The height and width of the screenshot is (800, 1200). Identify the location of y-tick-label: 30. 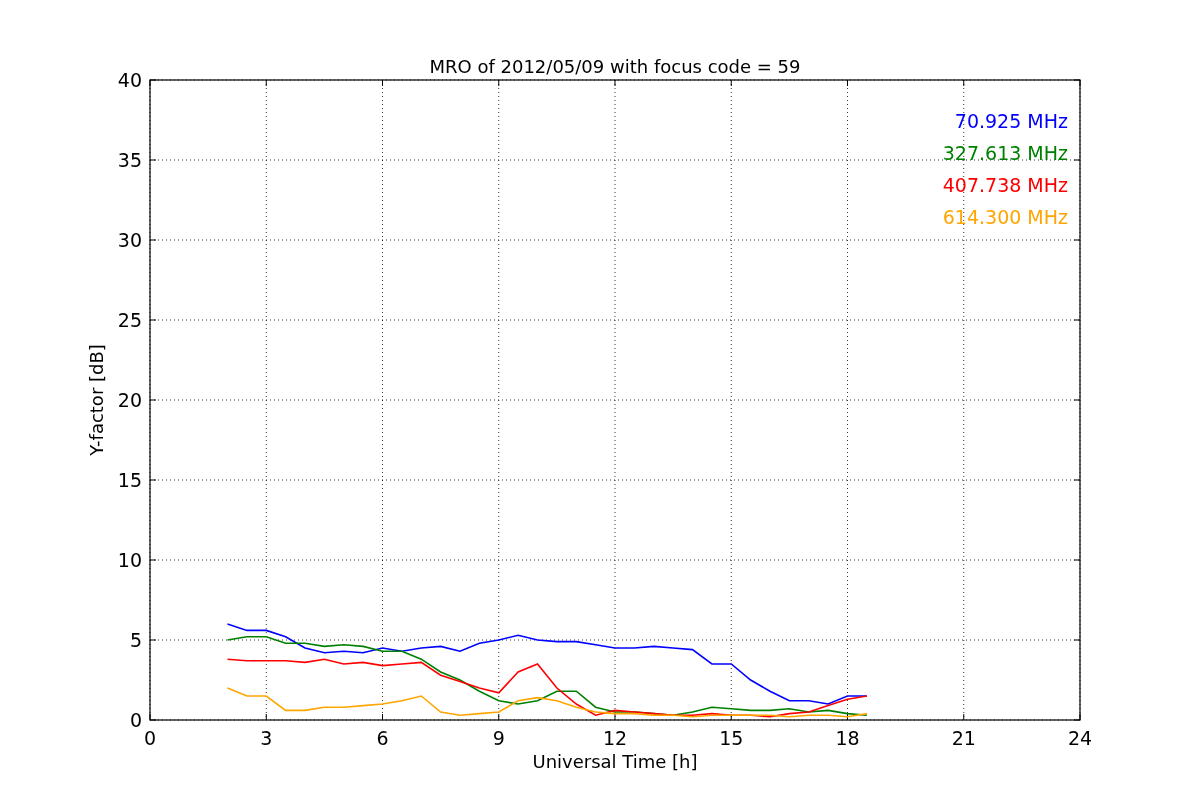
(129, 240).